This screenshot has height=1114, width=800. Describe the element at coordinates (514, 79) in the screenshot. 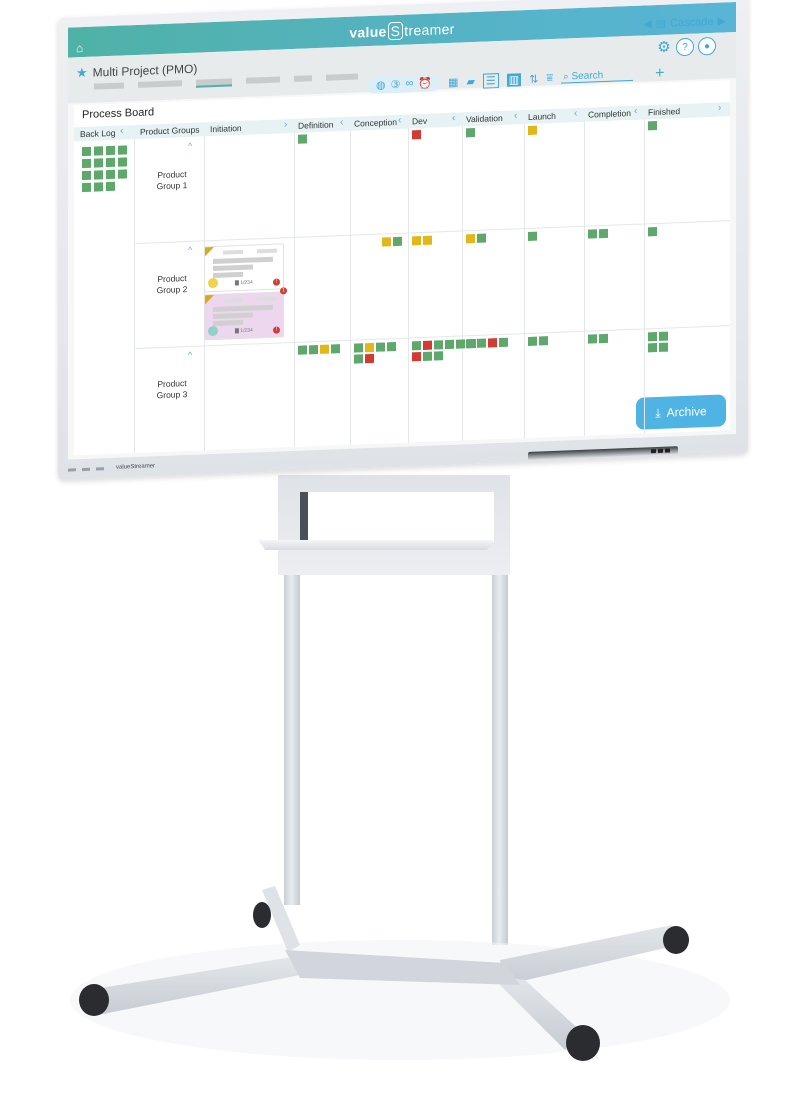

I see `columns-view-icon: ▥` at that location.